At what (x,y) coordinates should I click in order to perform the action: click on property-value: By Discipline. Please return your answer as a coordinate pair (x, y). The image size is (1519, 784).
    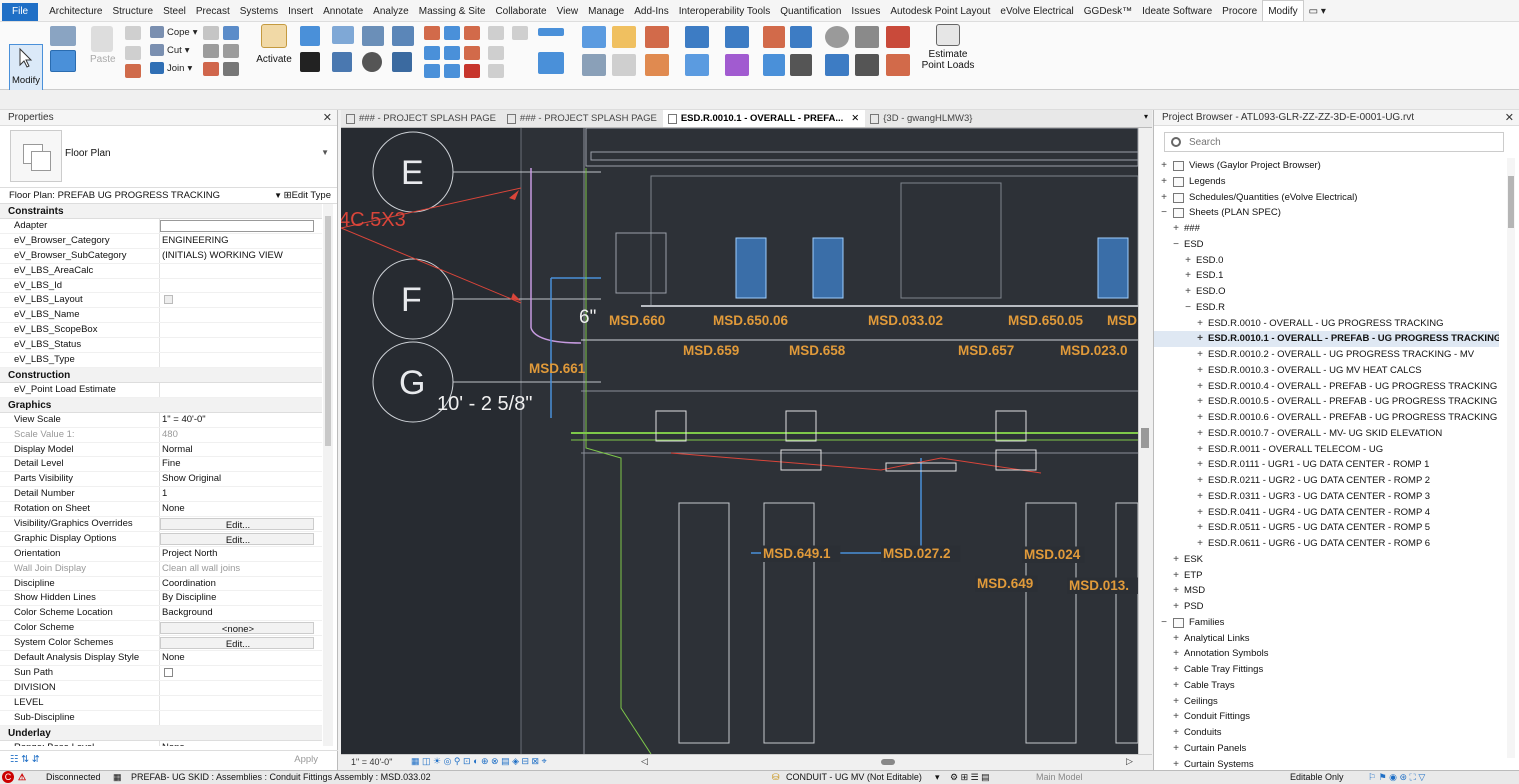
    Looking at the image, I should click on (241, 598).